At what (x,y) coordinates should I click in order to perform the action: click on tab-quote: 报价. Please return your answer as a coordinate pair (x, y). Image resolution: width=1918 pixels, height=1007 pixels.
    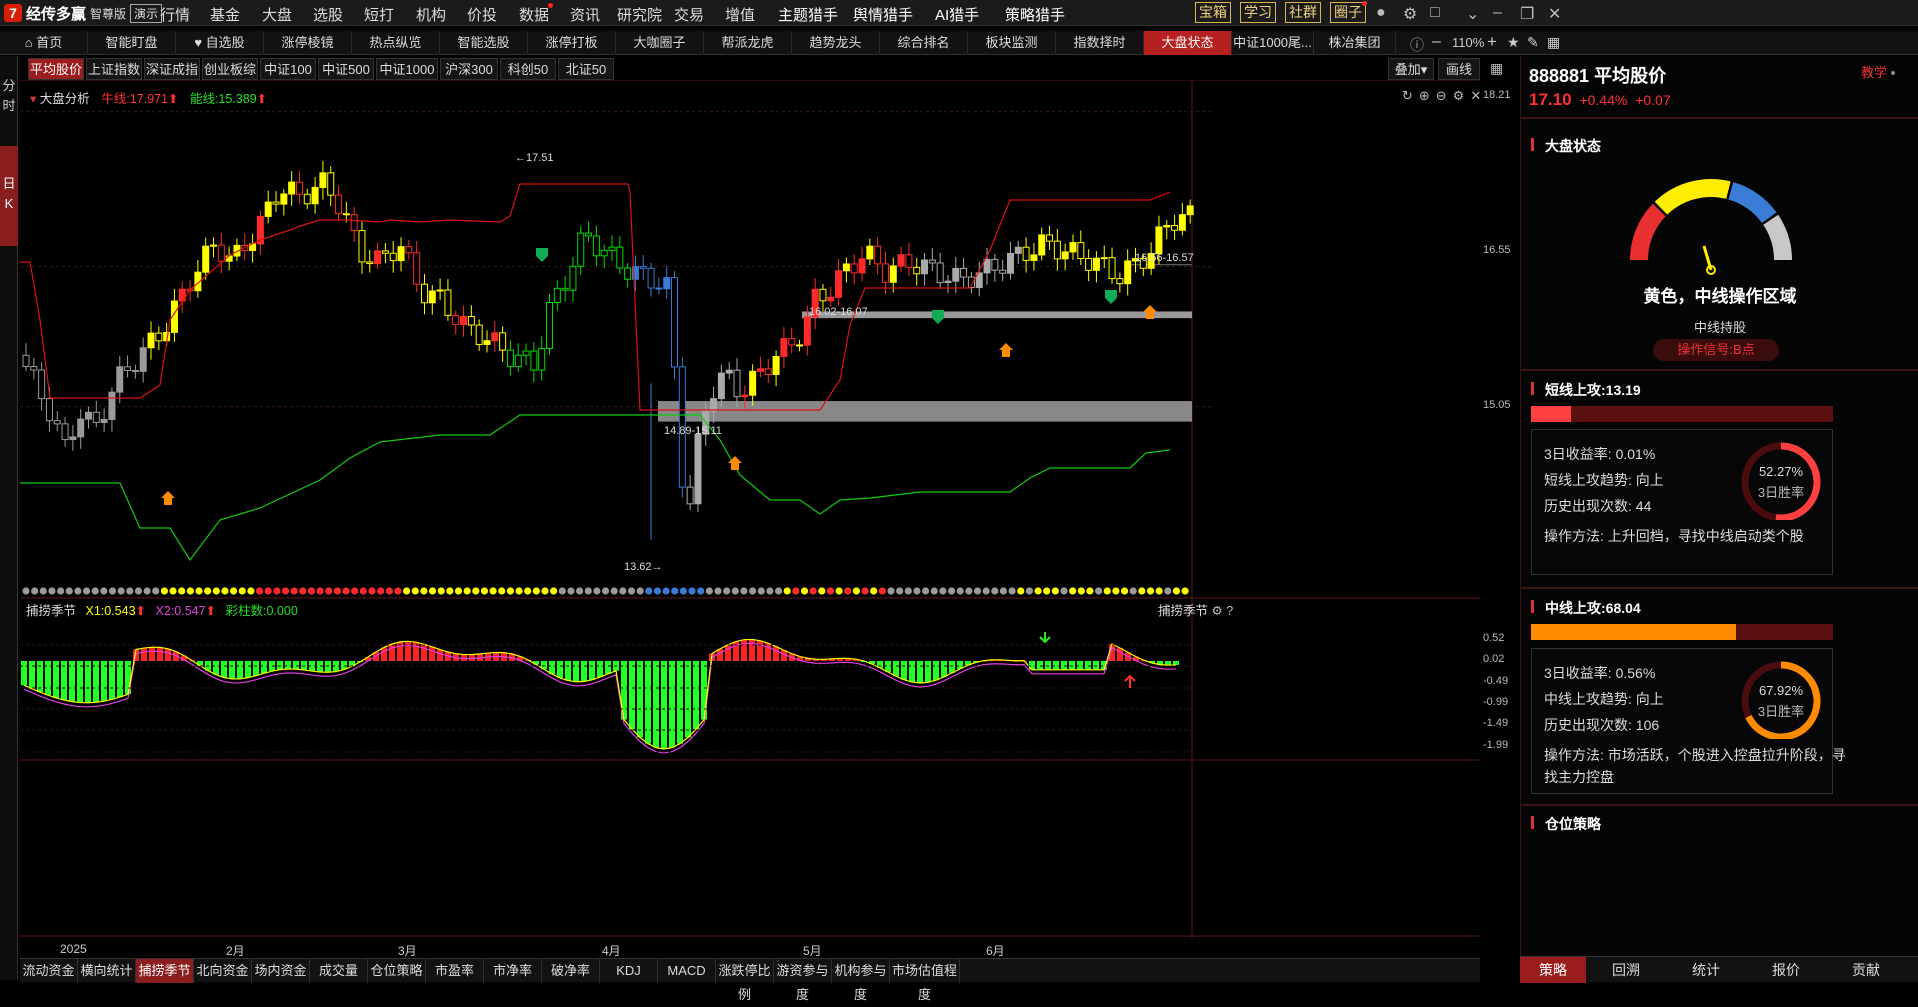
    Looking at the image, I should click on (1786, 970).